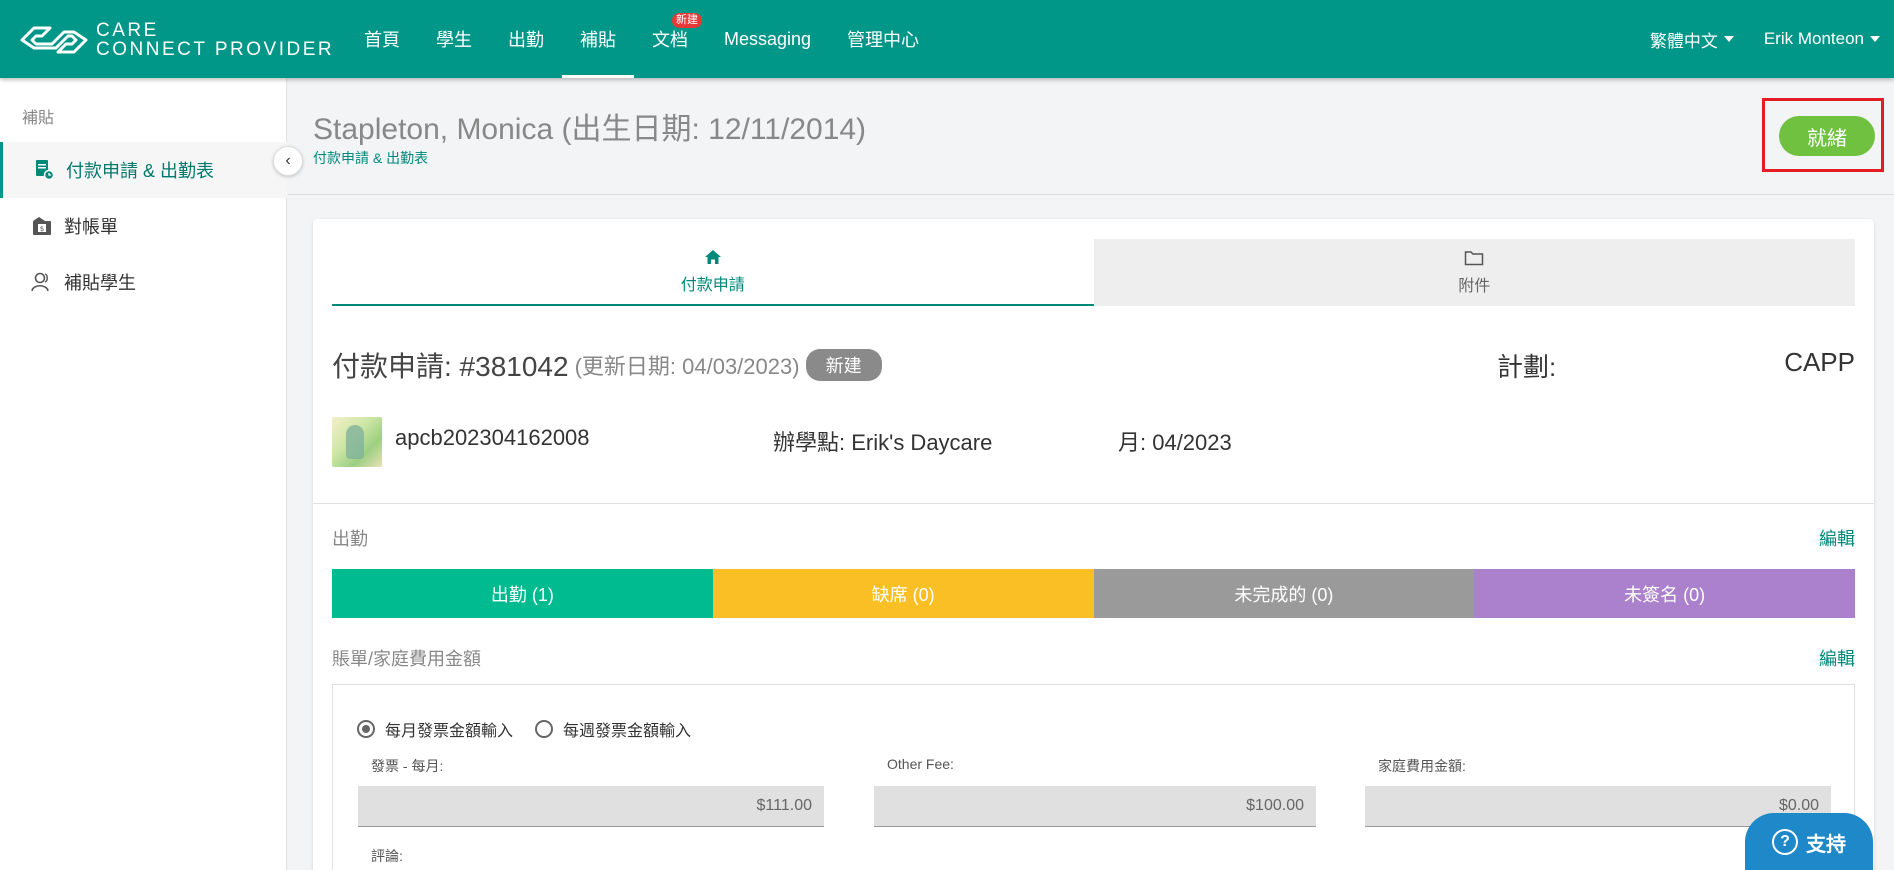 The width and height of the screenshot is (1894, 870). What do you see at coordinates (590, 129) in the screenshot?
I see `page-title: Stapleton, Monica (出生日期: 12/11/2014)` at bounding box center [590, 129].